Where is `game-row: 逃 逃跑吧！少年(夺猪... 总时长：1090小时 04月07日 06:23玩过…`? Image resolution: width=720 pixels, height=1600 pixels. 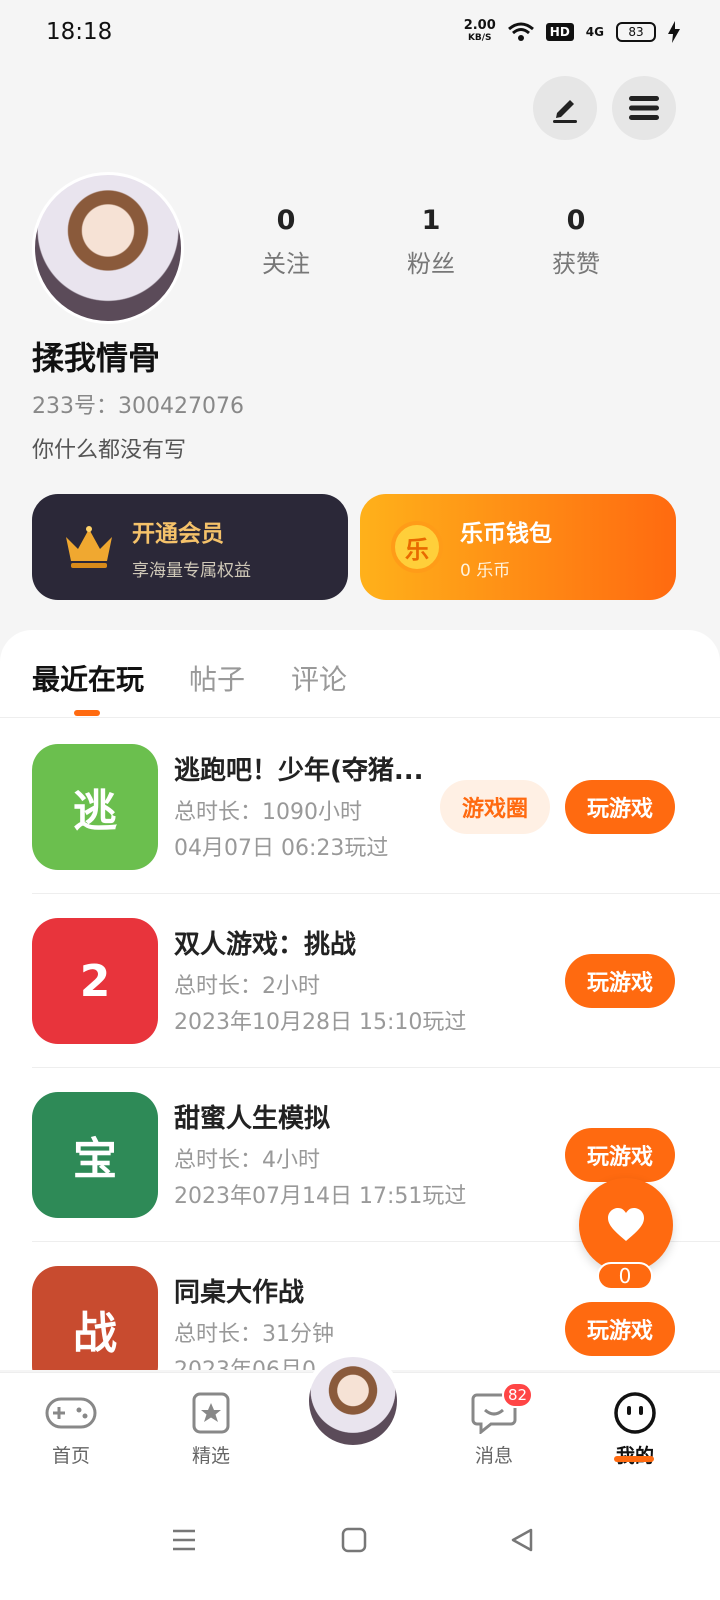 game-row: 逃 逃跑吧！少年(夺猪... 总时长：1090小时 04月07日 06:23玩过… is located at coordinates (376, 807).